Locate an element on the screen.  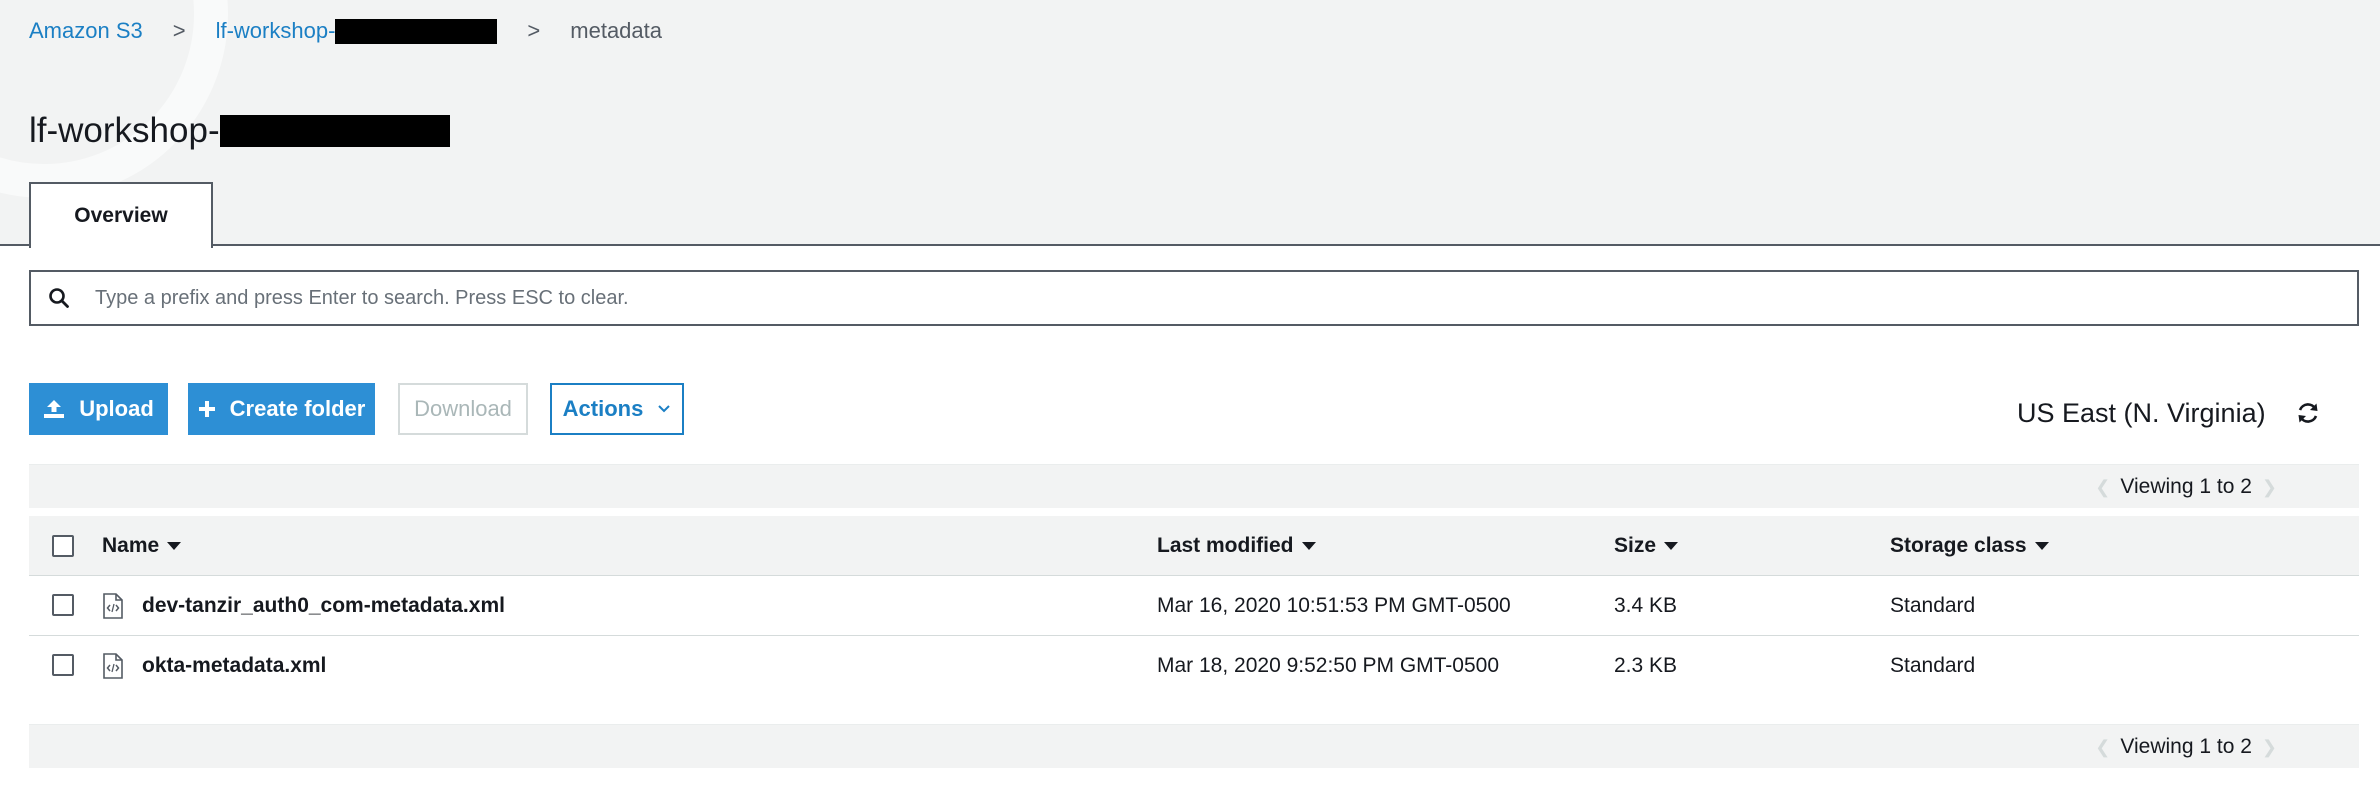
actions-label: Actions is located at coordinates (603, 408).